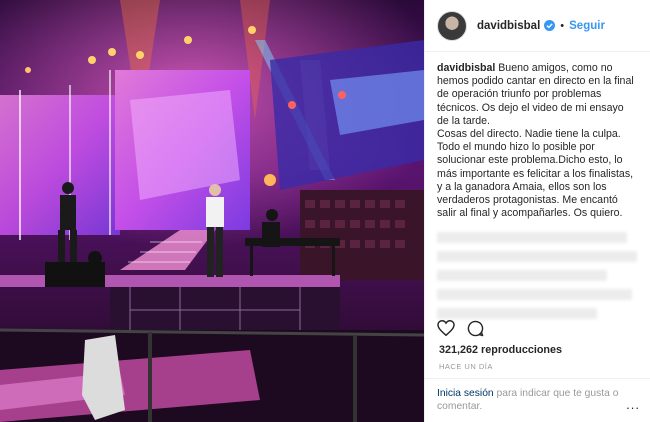 The image size is (650, 422). I want to click on blurred-comments, so click(537, 276).